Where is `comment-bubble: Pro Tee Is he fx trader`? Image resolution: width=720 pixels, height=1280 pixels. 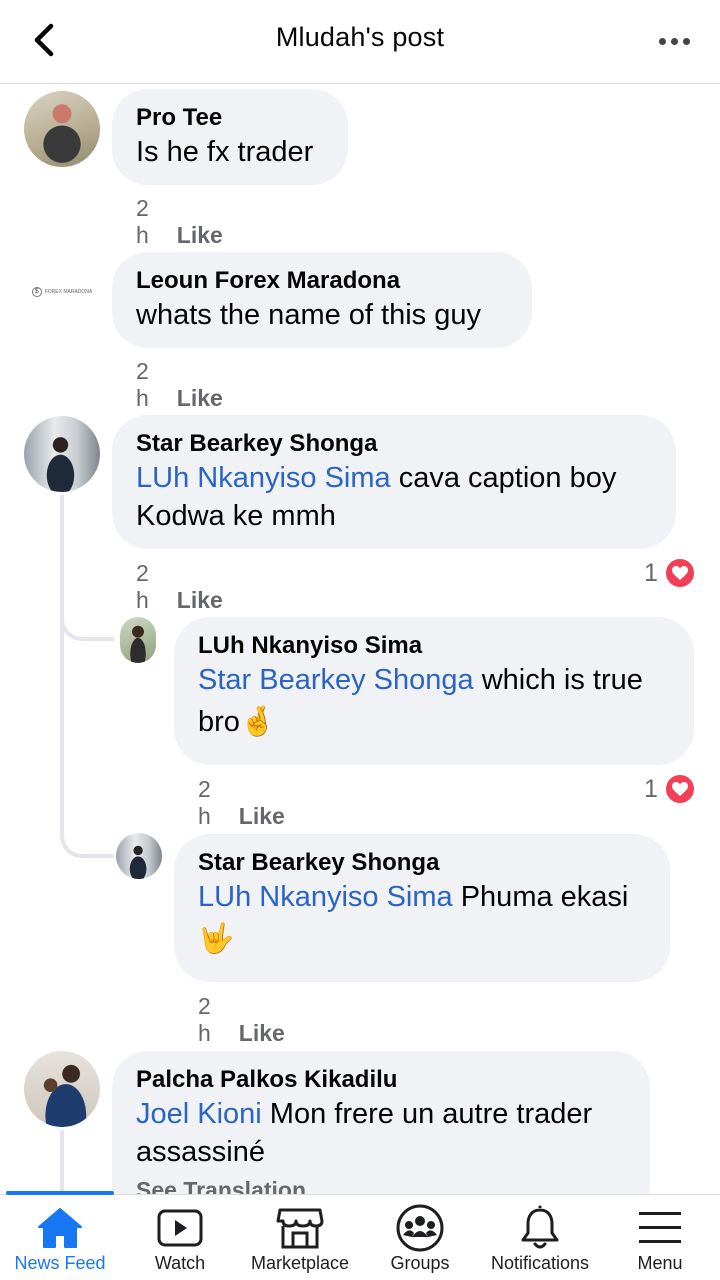
comment-bubble: Pro Tee Is he fx trader is located at coordinates (230, 137).